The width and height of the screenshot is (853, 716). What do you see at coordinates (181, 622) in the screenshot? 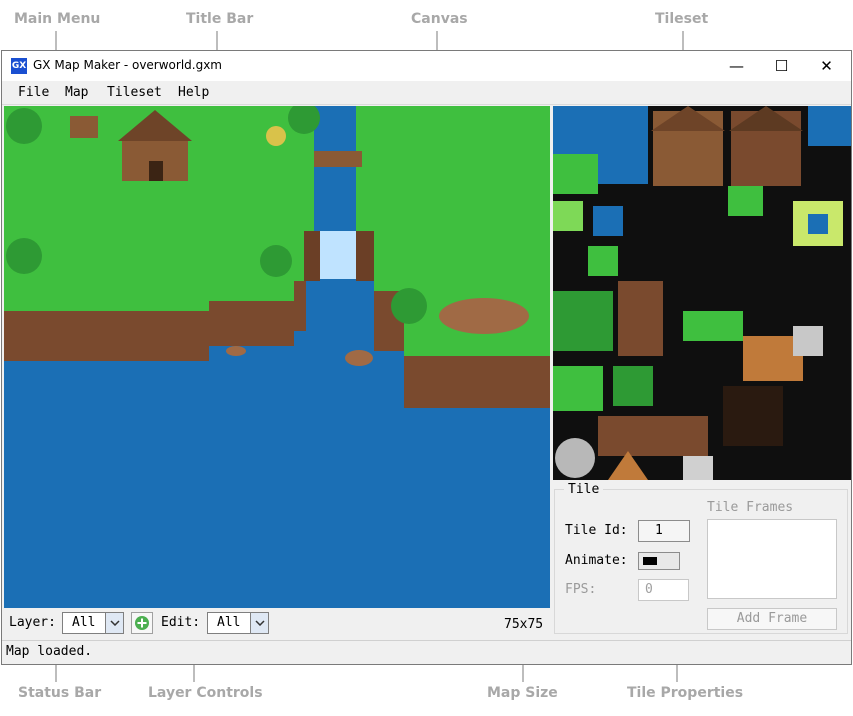
I see `edit-label: Edit:` at bounding box center [181, 622].